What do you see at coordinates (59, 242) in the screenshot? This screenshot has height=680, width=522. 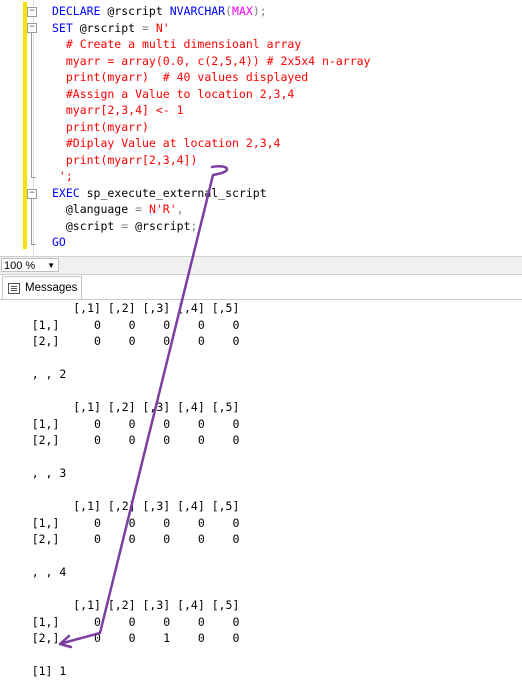 I see `code-token: GO` at bounding box center [59, 242].